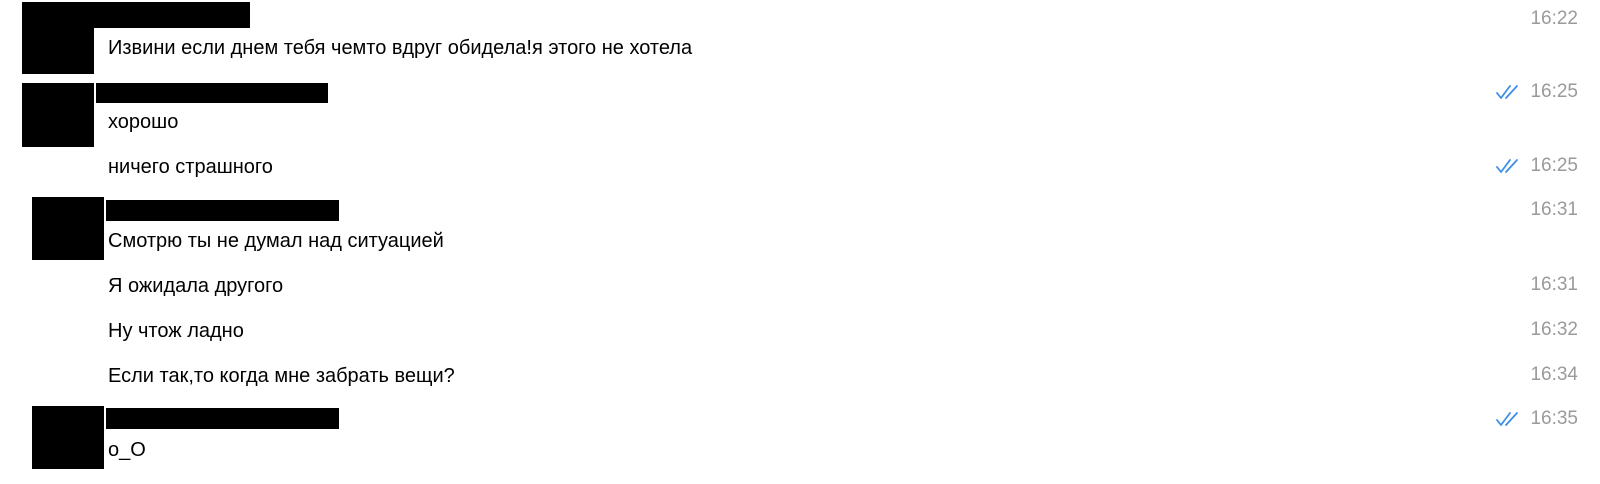 This screenshot has width=1600, height=484. What do you see at coordinates (127, 450) in the screenshot?
I see `message-text: o_O` at bounding box center [127, 450].